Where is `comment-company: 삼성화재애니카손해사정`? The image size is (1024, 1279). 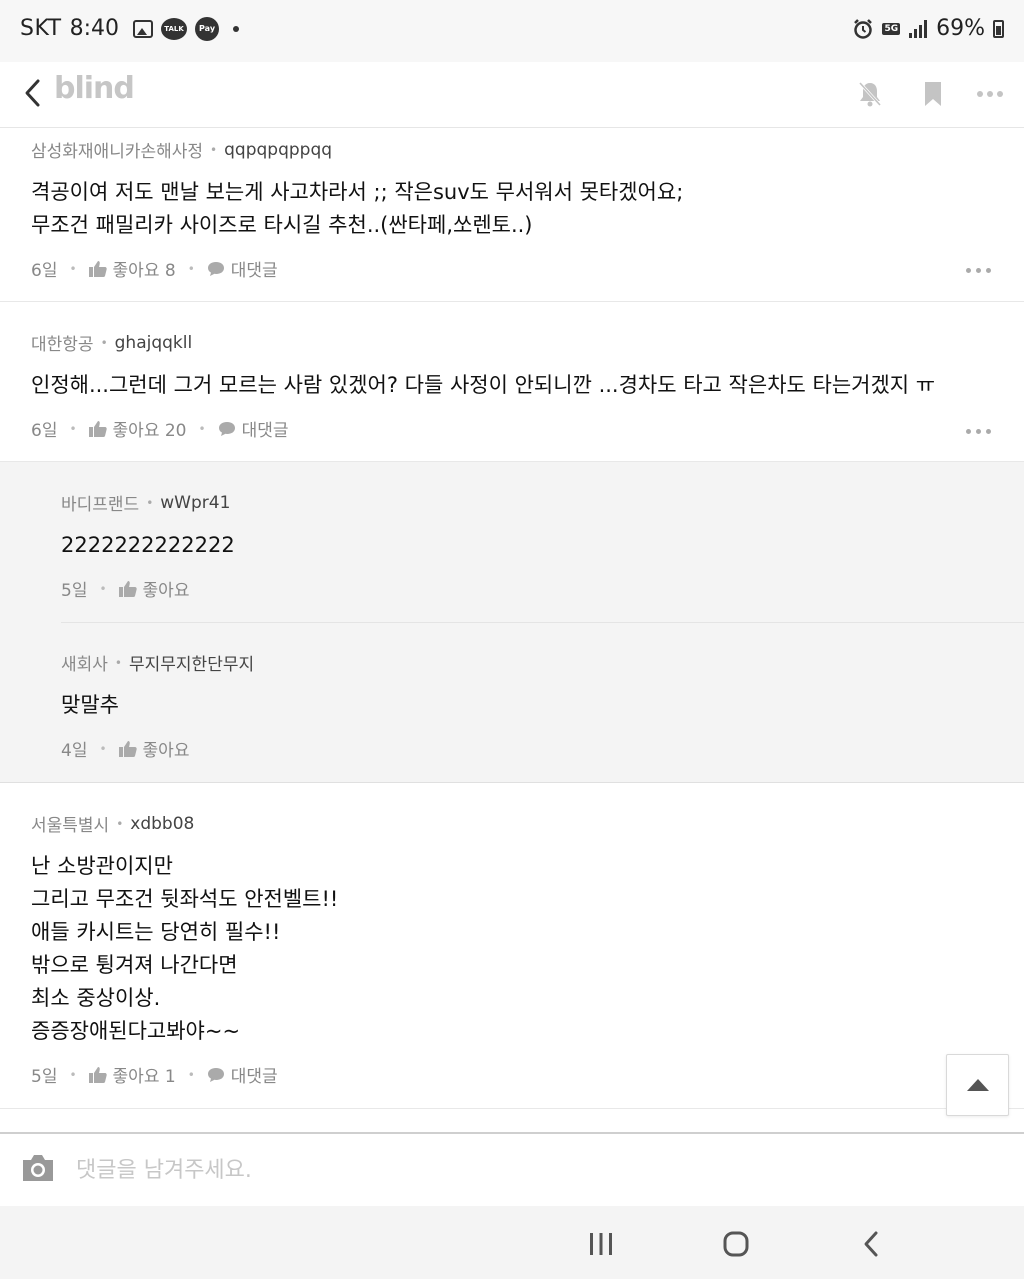 comment-company: 삼성화재애니카손해사정 is located at coordinates (117, 152).